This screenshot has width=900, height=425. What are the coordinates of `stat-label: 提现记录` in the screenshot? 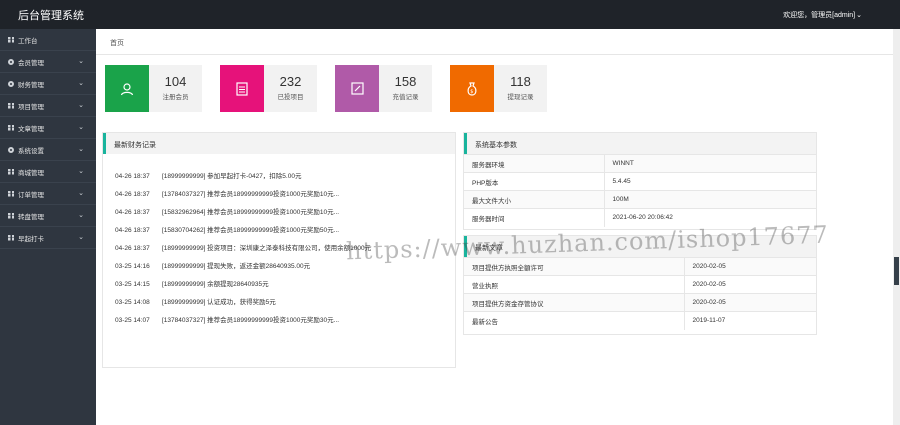 It's located at (520, 97).